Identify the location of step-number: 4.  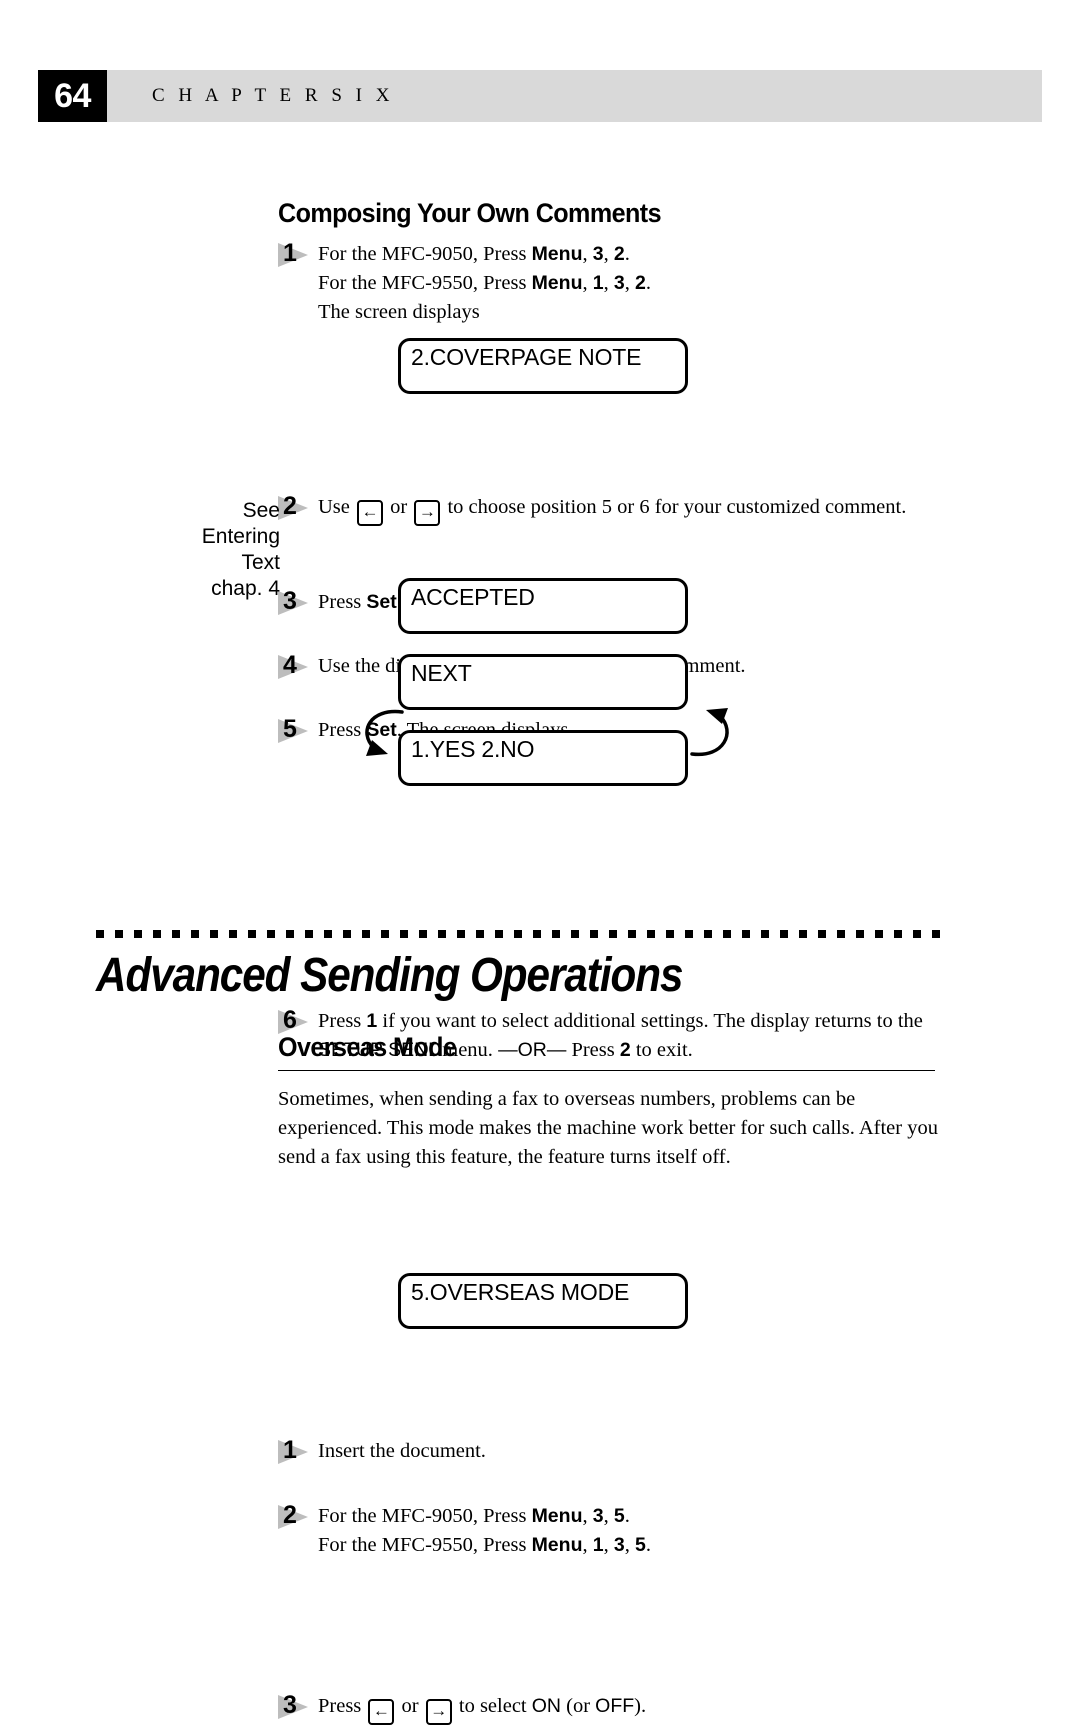
(290, 665).